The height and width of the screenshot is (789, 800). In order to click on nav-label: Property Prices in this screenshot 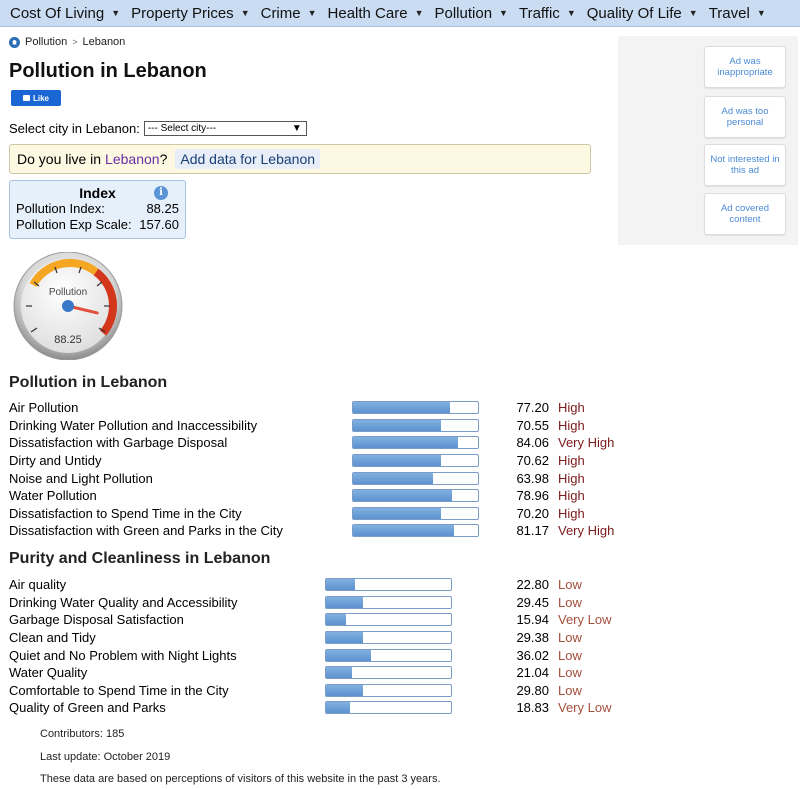, I will do `click(182, 13)`.